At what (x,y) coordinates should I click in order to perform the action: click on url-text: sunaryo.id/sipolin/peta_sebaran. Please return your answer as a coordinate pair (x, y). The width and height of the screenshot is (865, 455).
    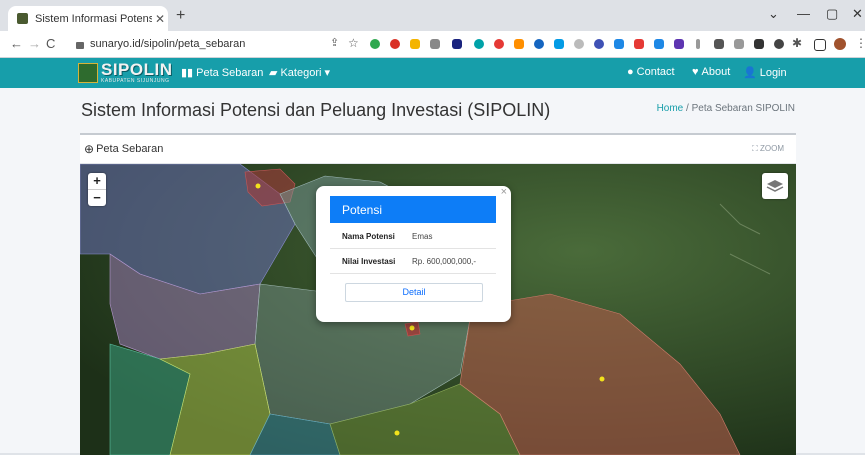
    Looking at the image, I should click on (168, 44).